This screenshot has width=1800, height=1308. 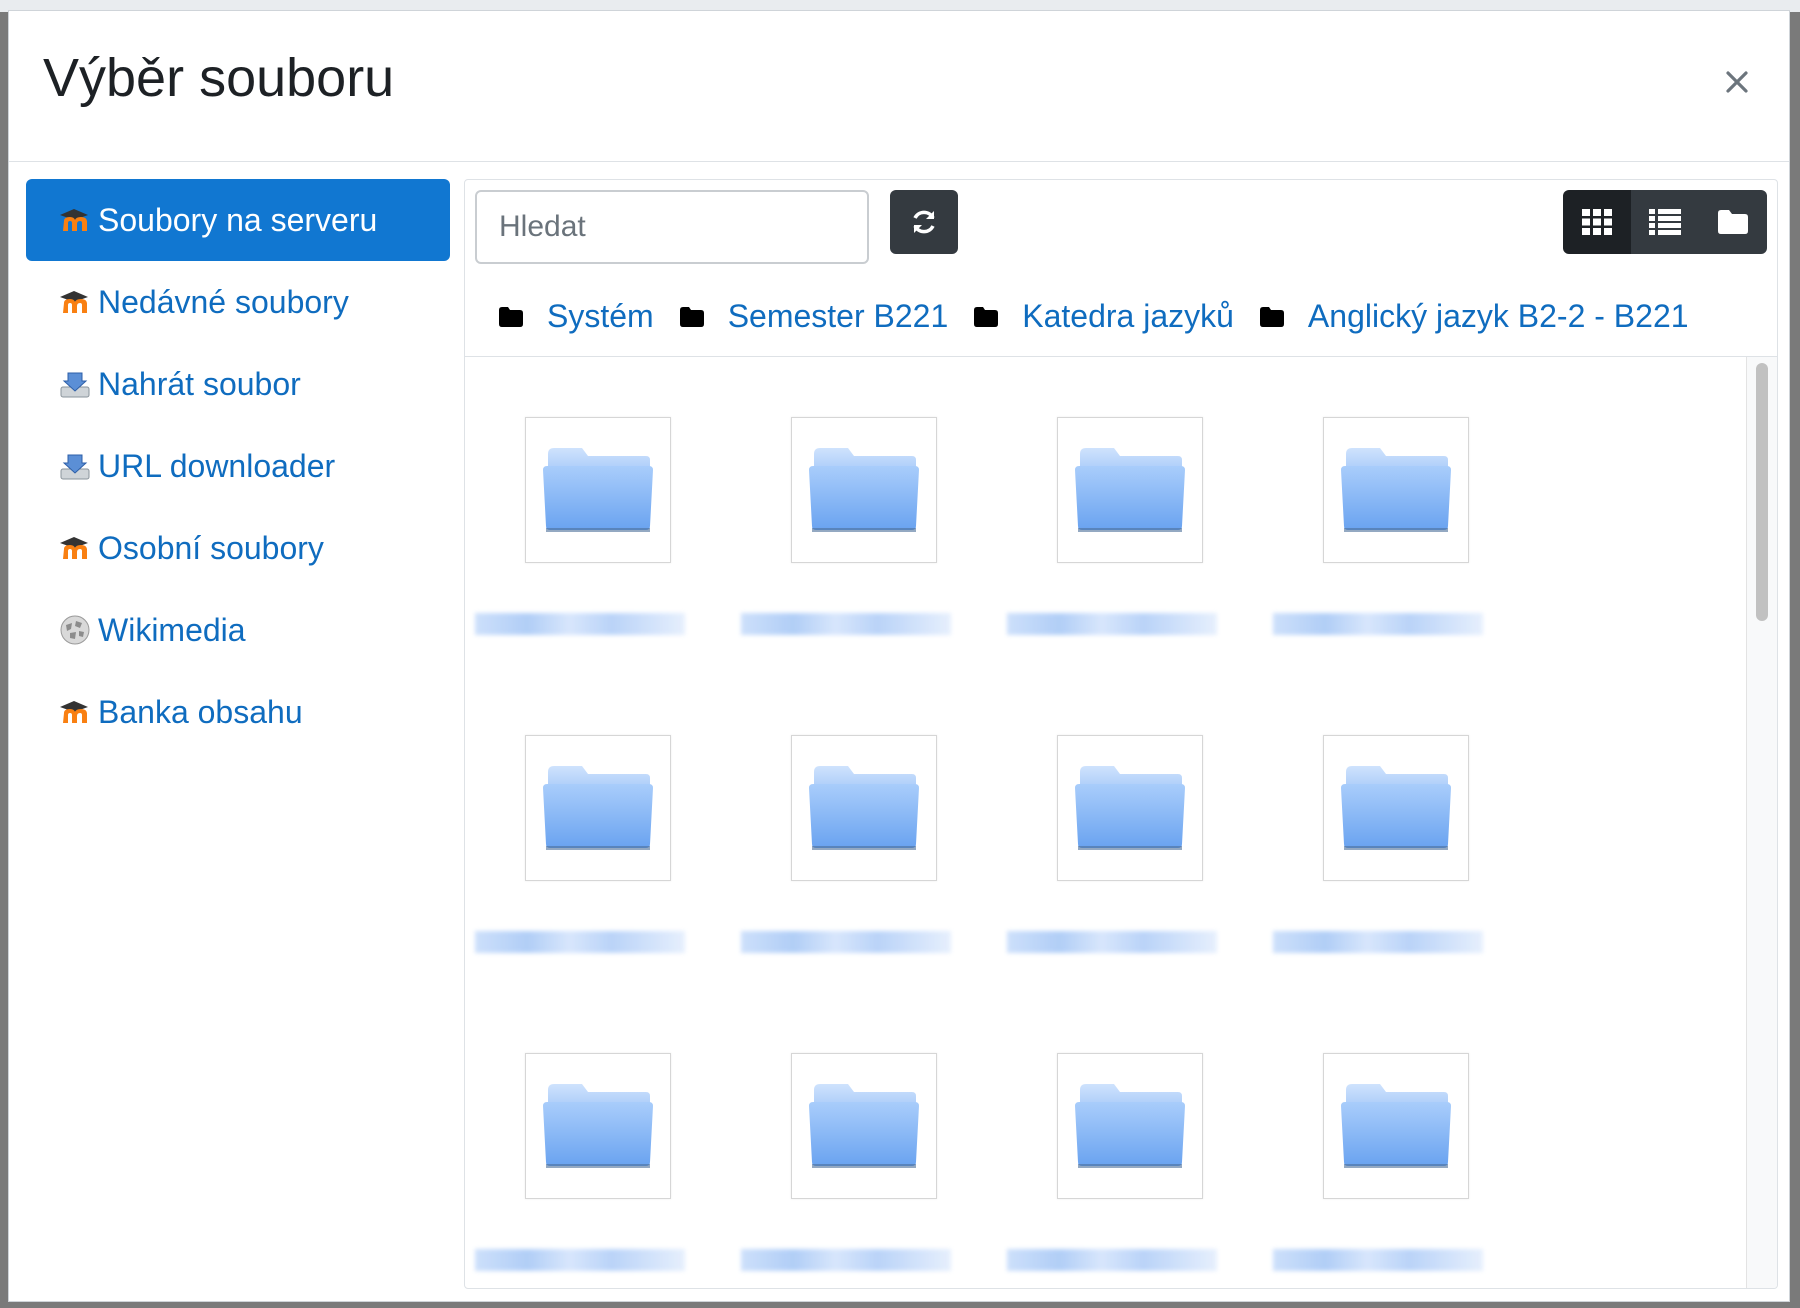 What do you see at coordinates (838, 316) in the screenshot?
I see `breadcrumb-link: Semester B221` at bounding box center [838, 316].